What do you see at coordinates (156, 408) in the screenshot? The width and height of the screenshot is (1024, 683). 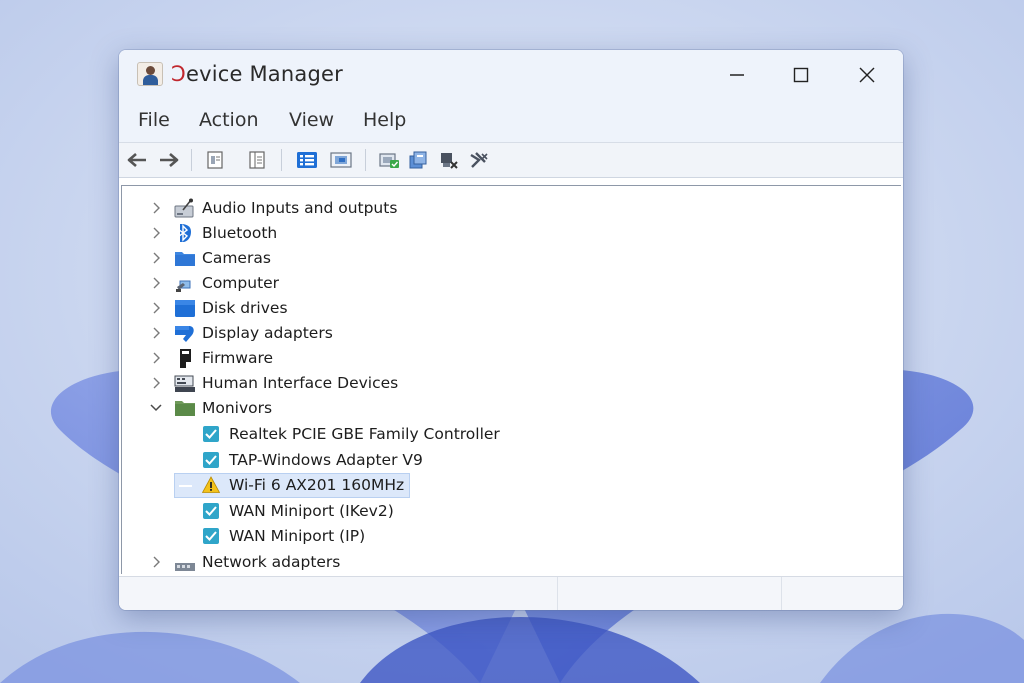 I see `chevron-down-icon` at bounding box center [156, 408].